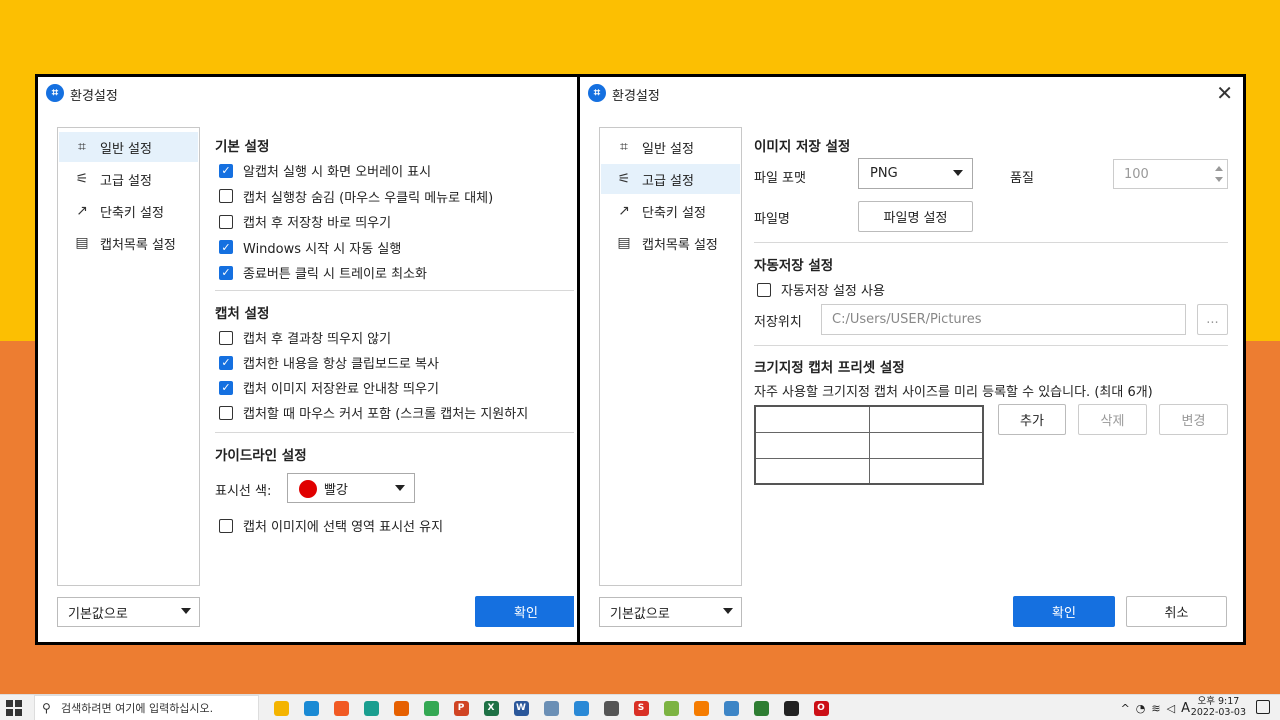 The width and height of the screenshot is (1280, 720). What do you see at coordinates (1003, 319) in the screenshot?
I see `save-location-field: C:/Users/USER/Pictures` at bounding box center [1003, 319].